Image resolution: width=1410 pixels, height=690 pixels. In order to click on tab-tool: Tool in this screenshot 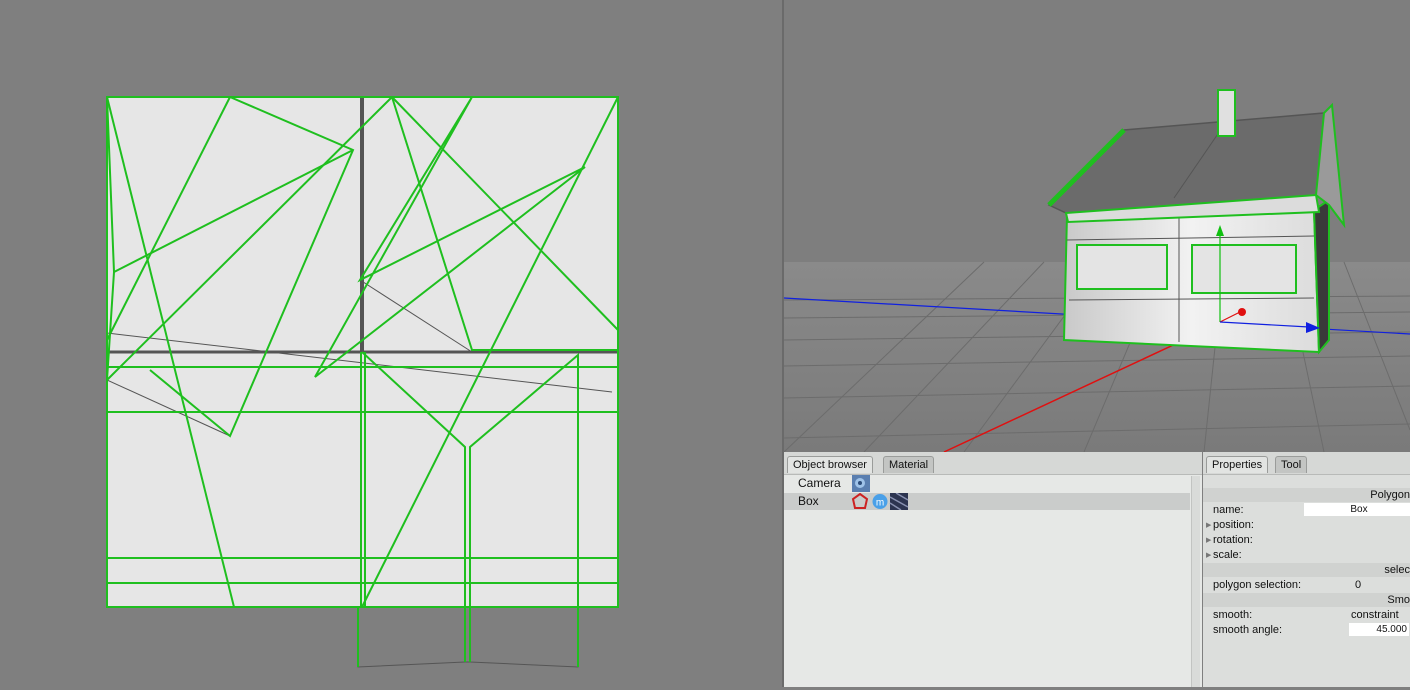, I will do `click(1291, 464)`.